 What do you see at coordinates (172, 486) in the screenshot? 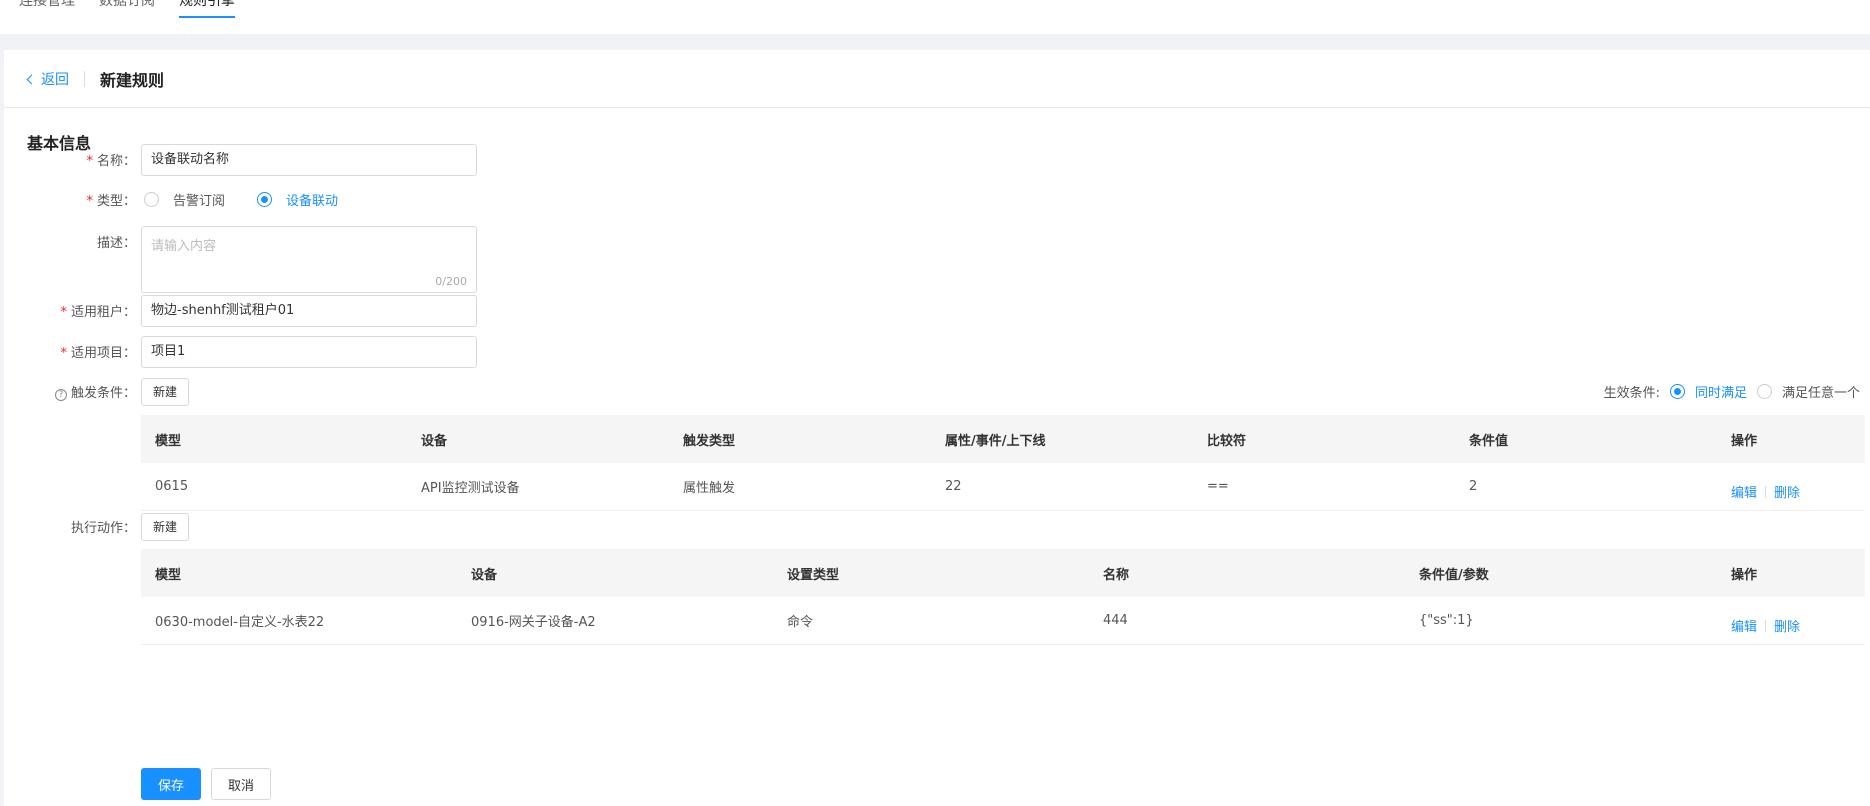
I see `cell-model: 0615` at bounding box center [172, 486].